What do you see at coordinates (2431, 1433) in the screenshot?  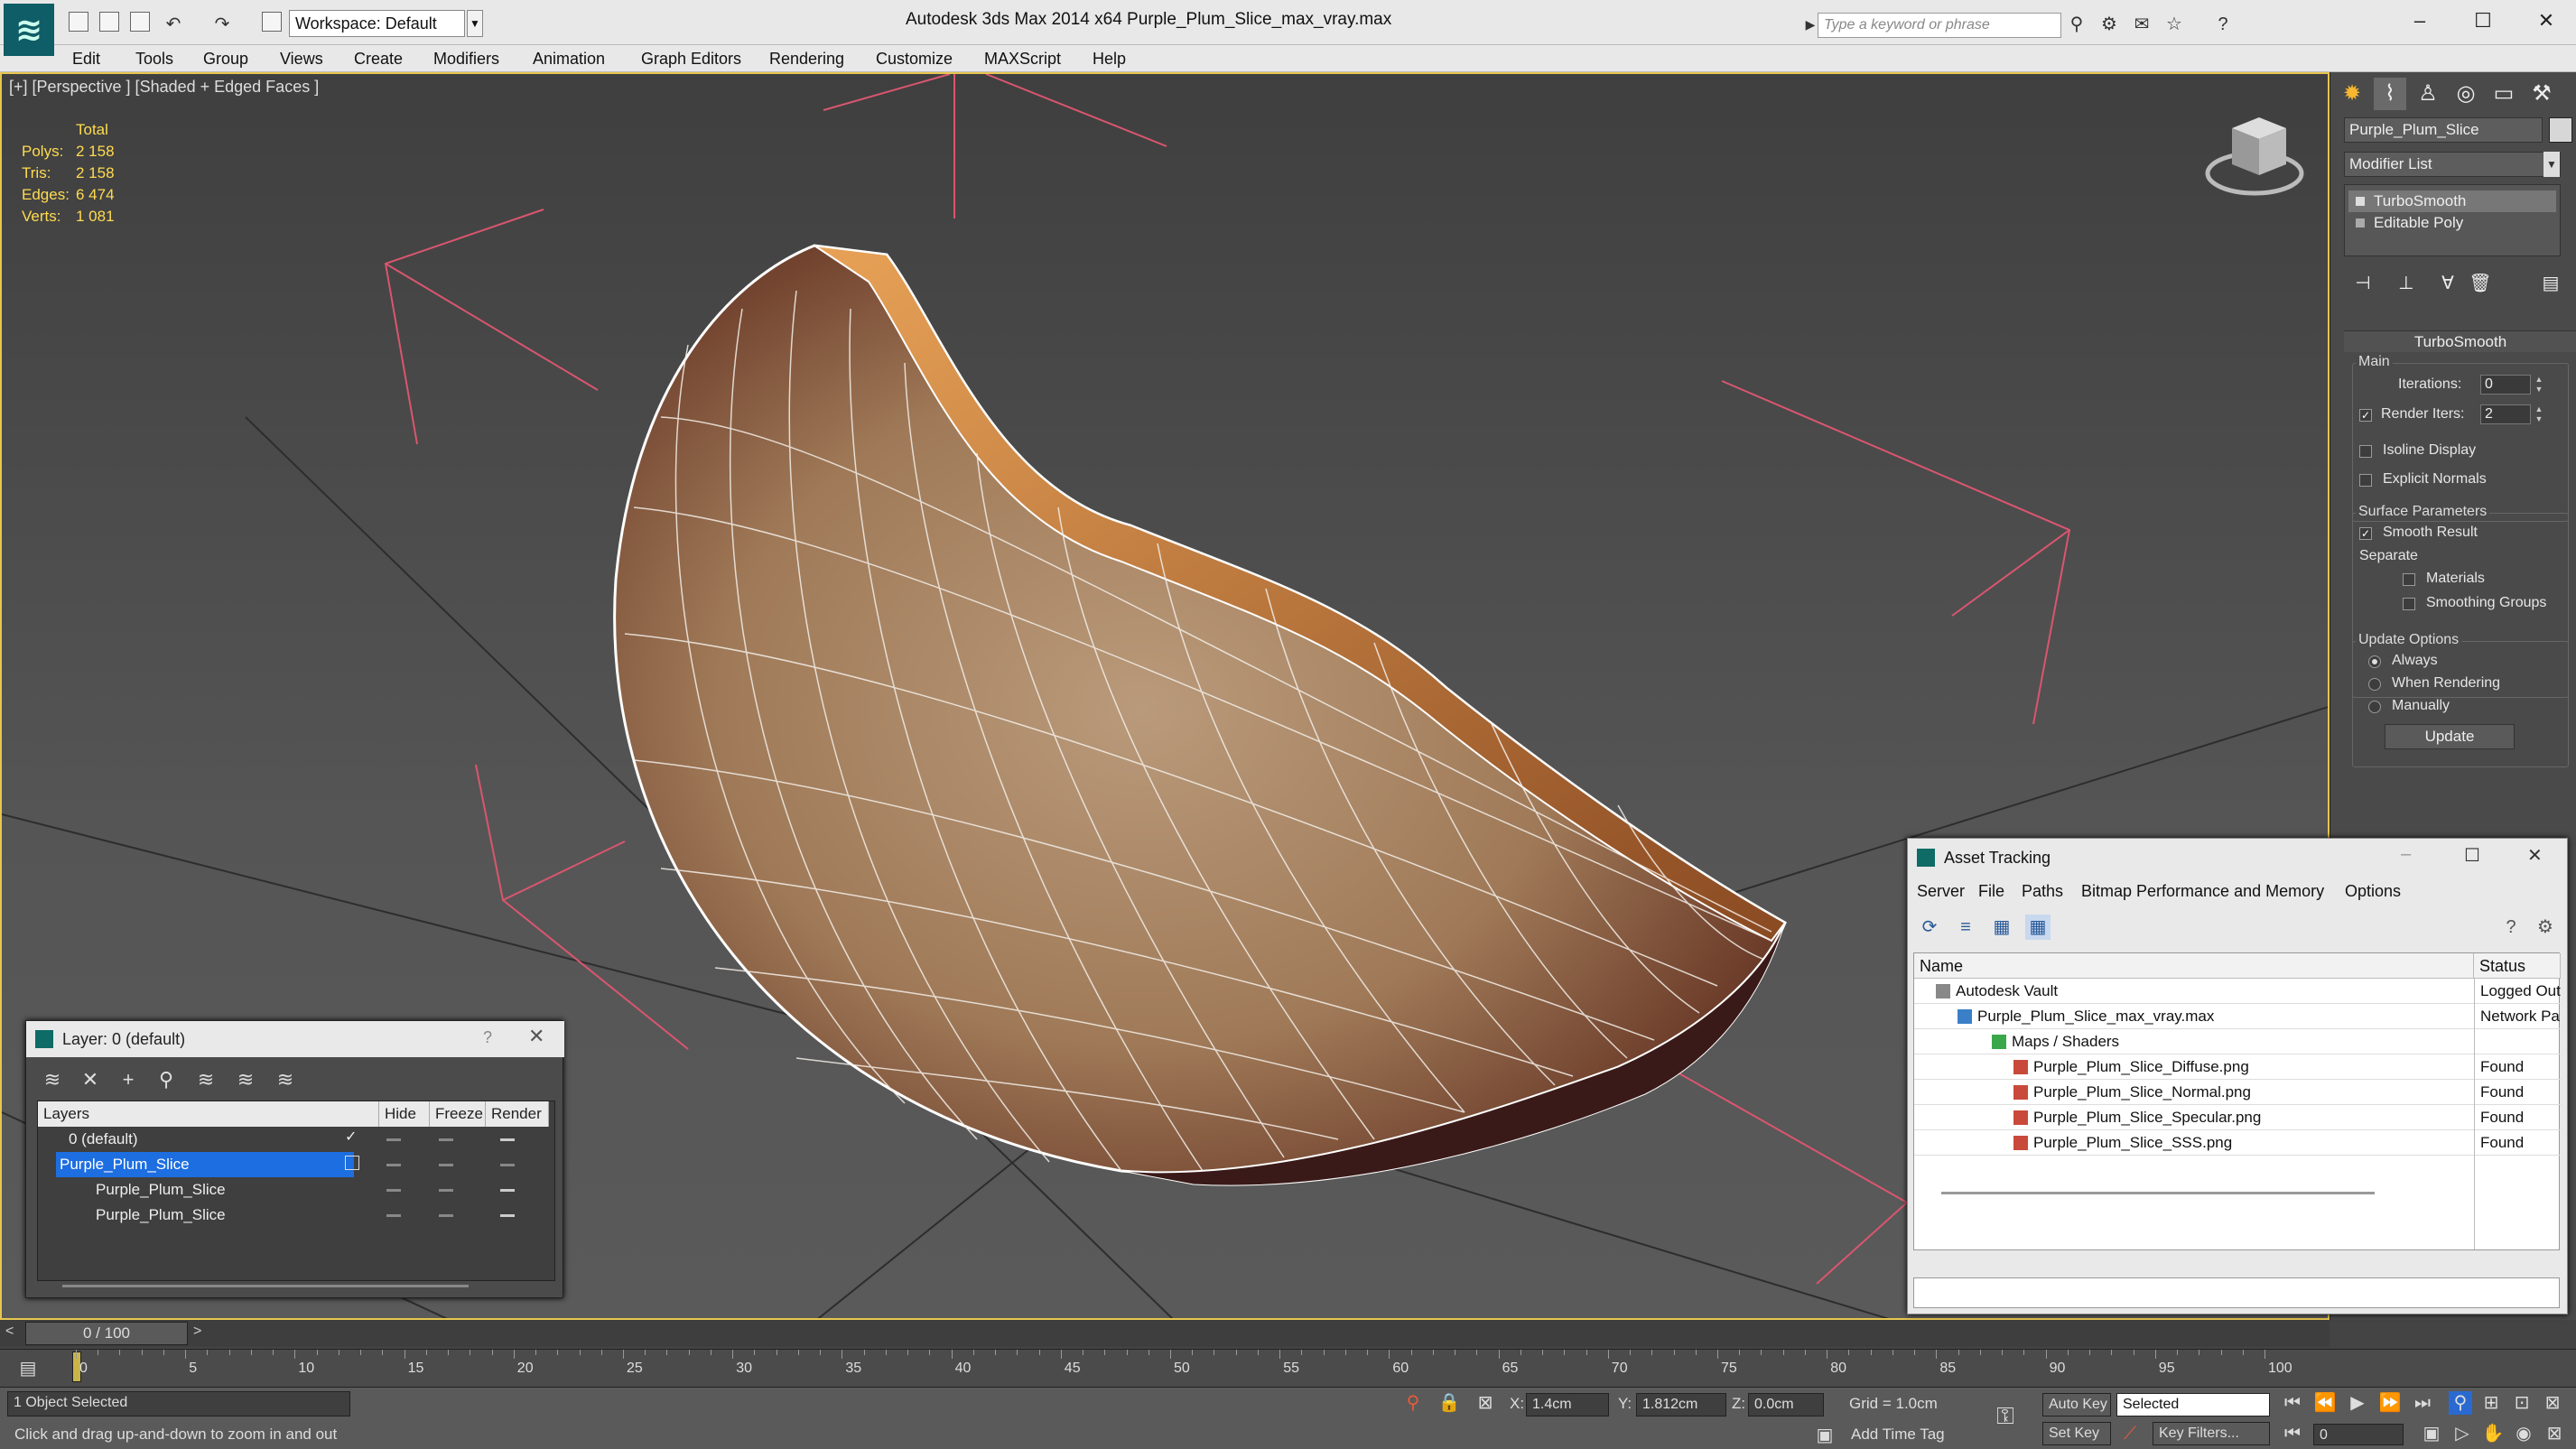 I see `time-configuration-icon: ▣` at bounding box center [2431, 1433].